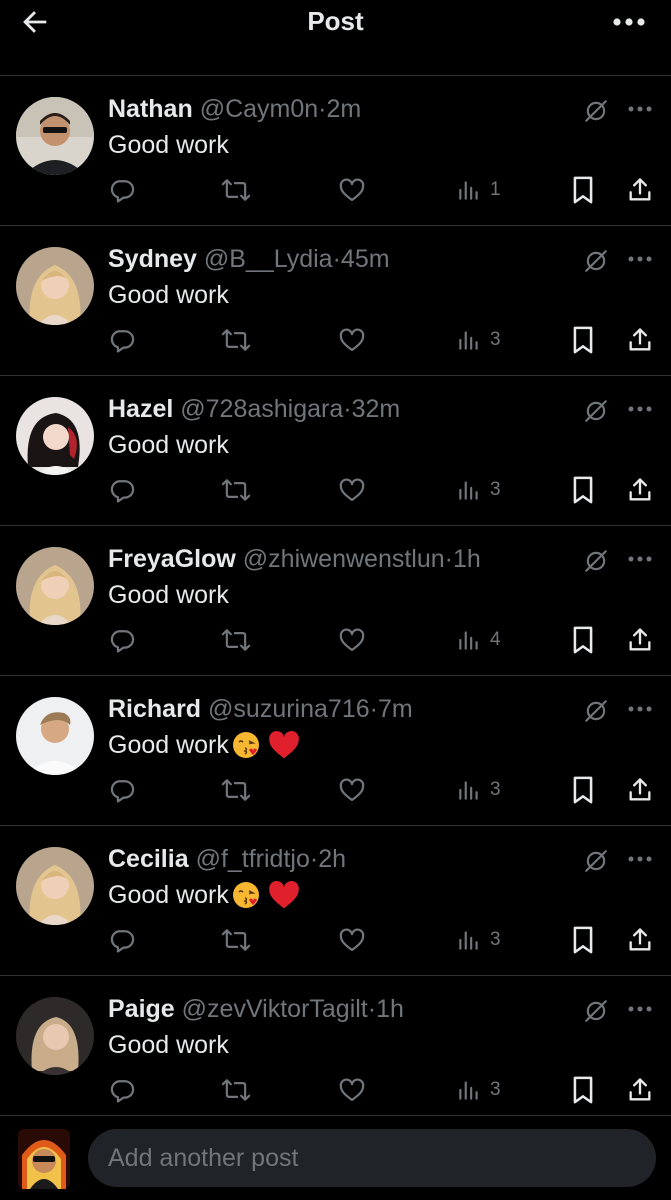  Describe the element at coordinates (335, 901) in the screenshot. I see `reply-post: Cecilia @f_tfridtjo·2h Good work 3` at that location.